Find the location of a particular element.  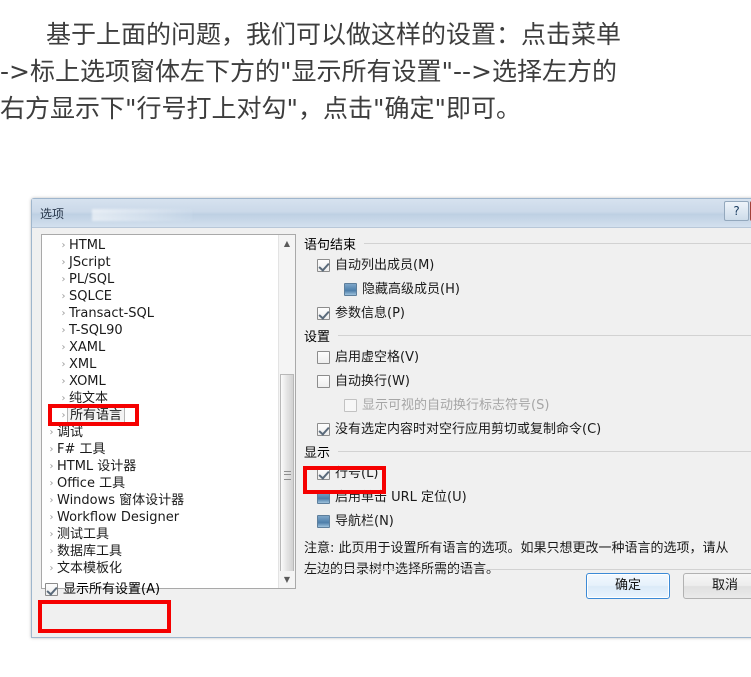

option-label: 隐藏高级成员(H) is located at coordinates (411, 289).